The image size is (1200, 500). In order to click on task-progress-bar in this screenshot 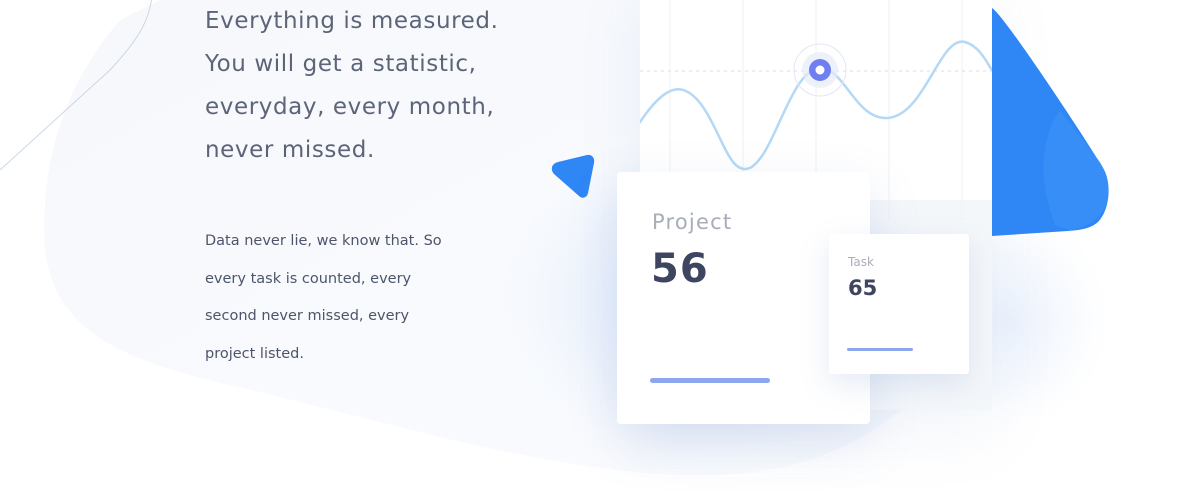, I will do `click(880, 349)`.